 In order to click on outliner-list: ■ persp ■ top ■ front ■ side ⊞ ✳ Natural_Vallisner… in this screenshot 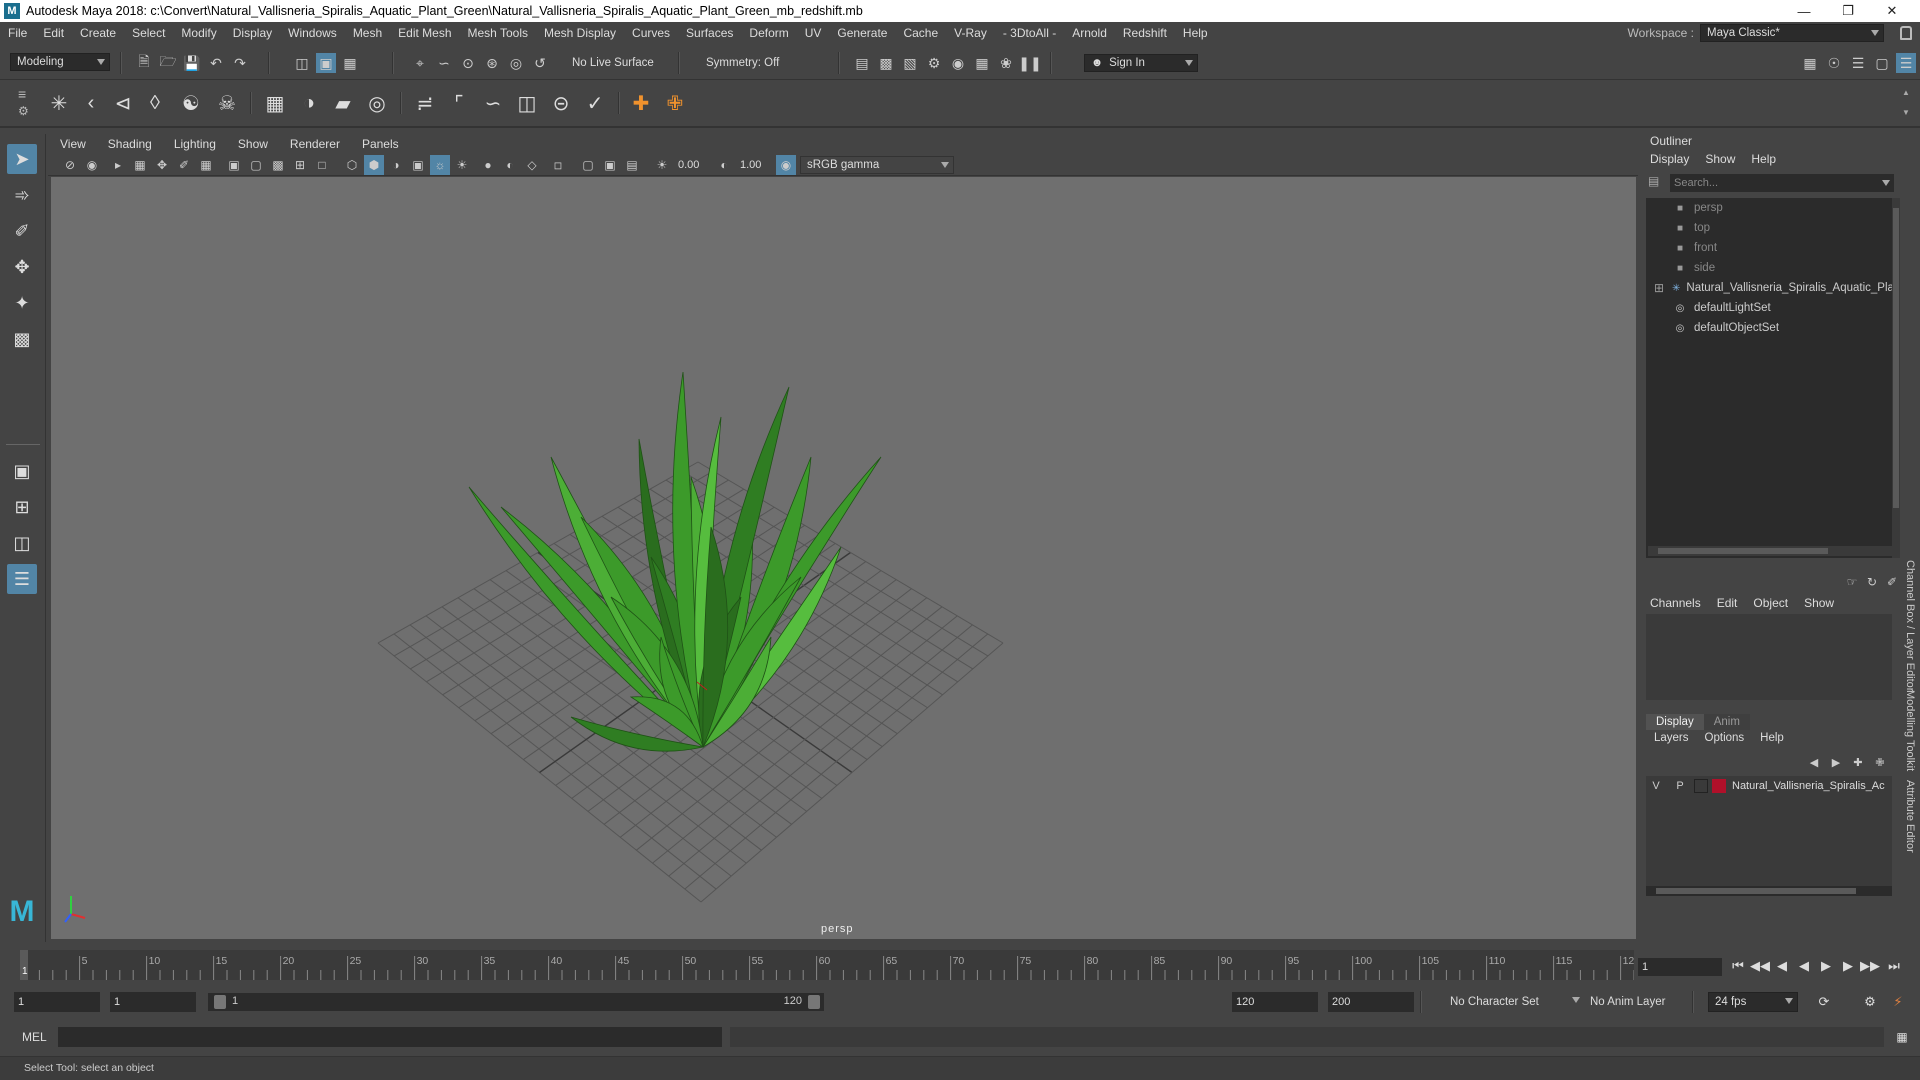, I will do `click(1770, 378)`.